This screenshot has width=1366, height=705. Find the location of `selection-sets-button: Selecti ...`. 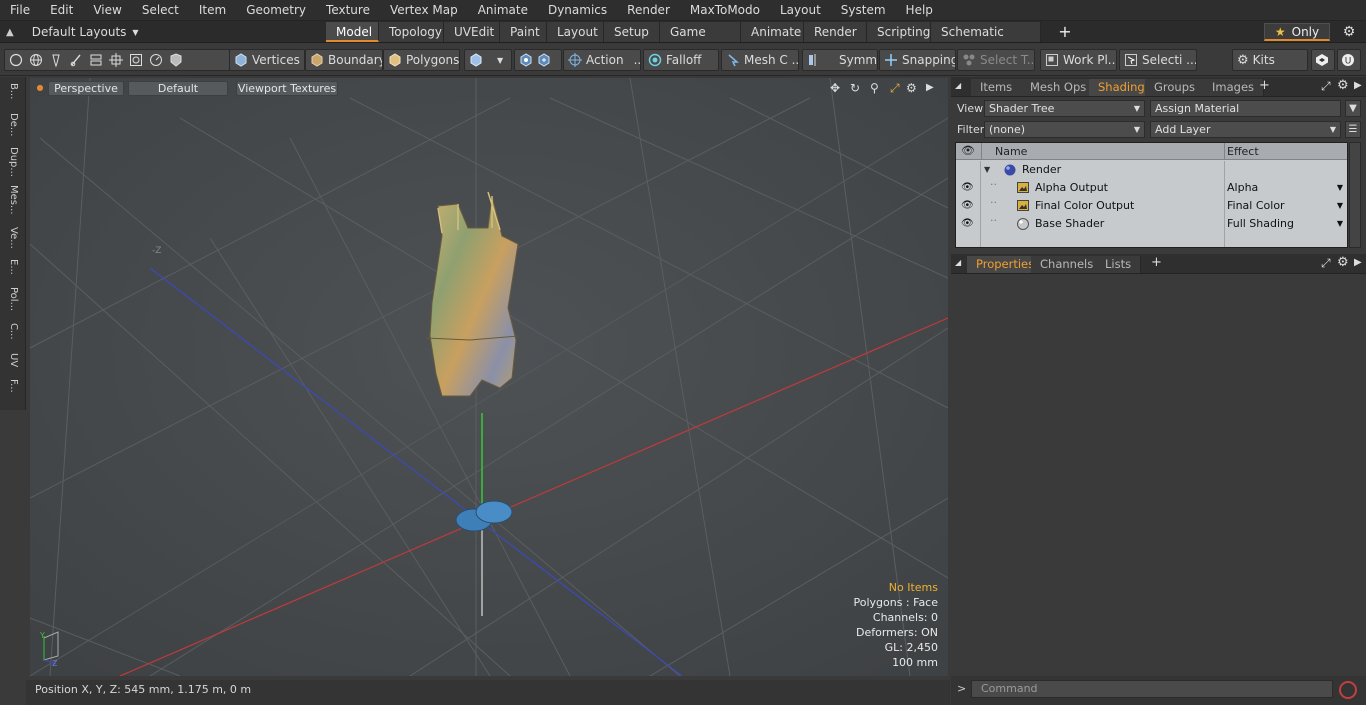

selection-sets-button: Selecti ... is located at coordinates (1158, 60).